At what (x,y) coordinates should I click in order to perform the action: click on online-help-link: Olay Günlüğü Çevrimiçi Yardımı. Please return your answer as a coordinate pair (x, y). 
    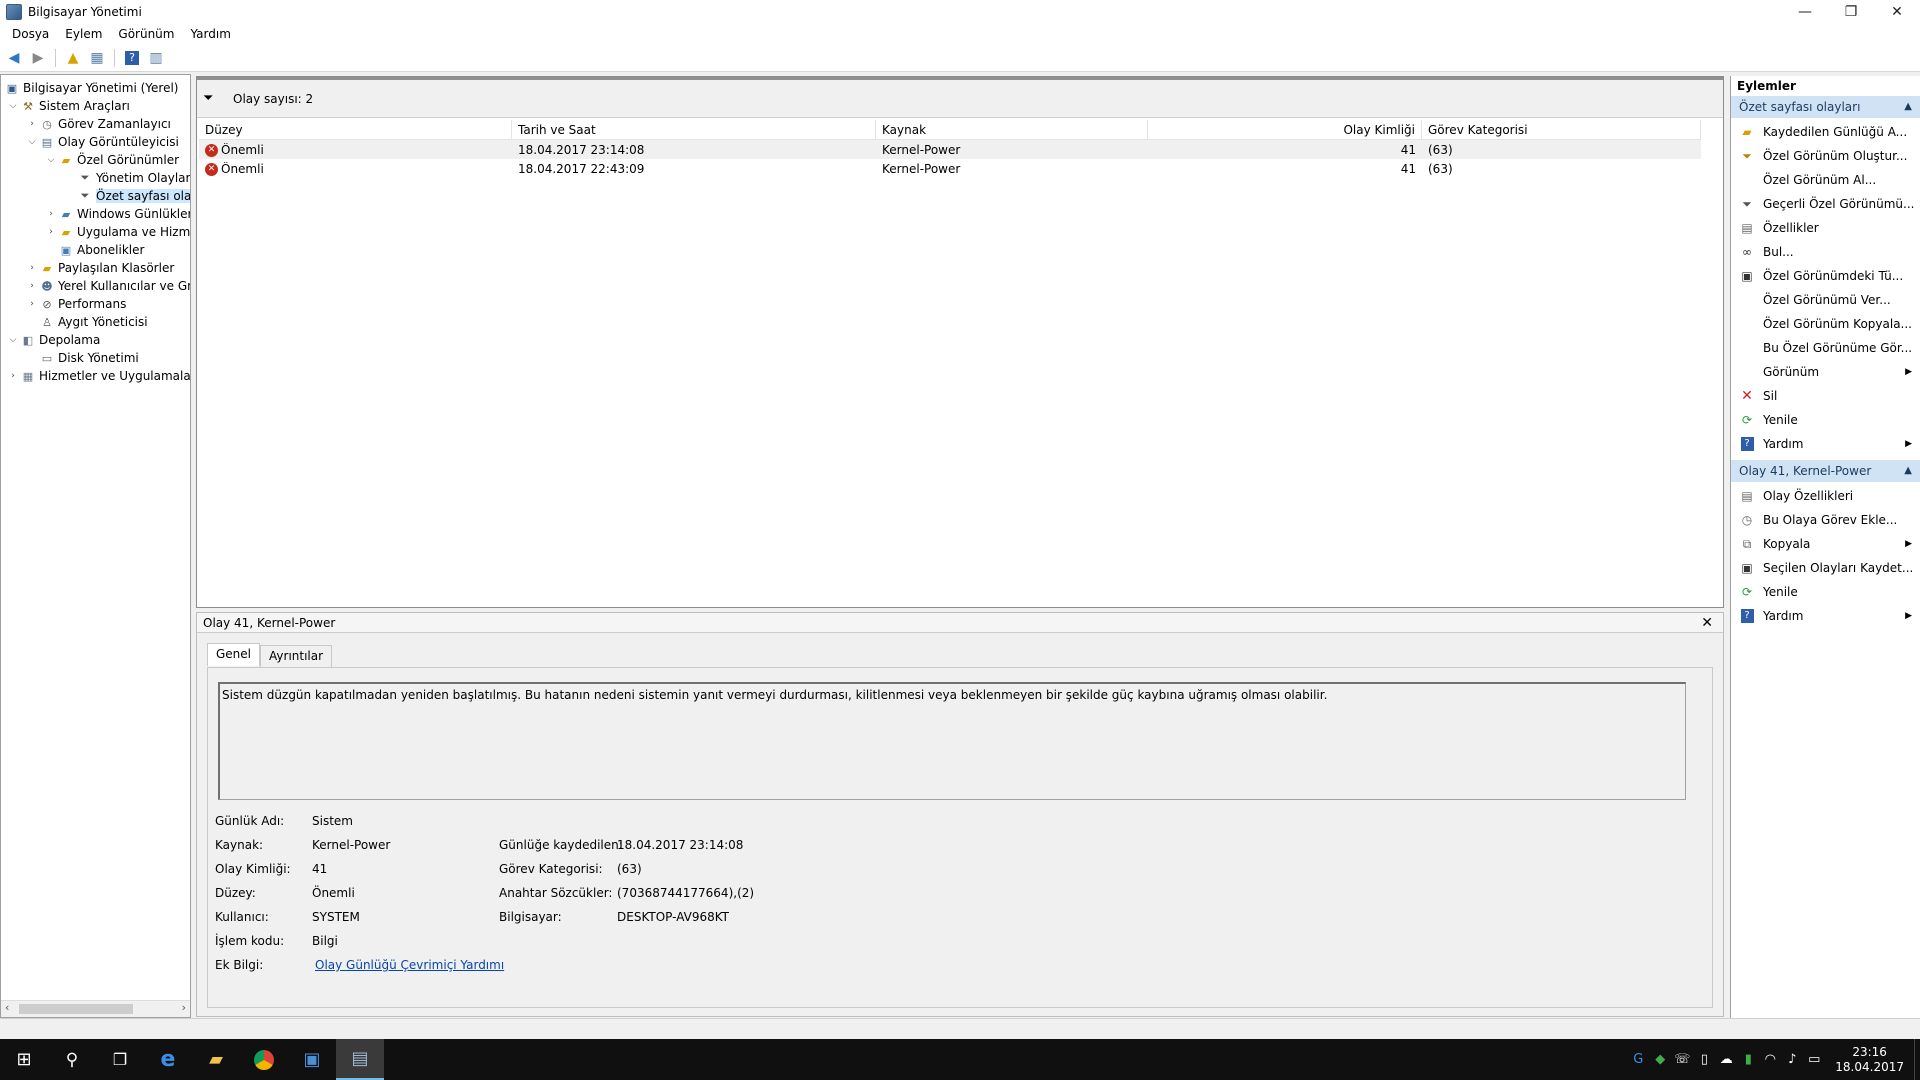
    Looking at the image, I should click on (409, 965).